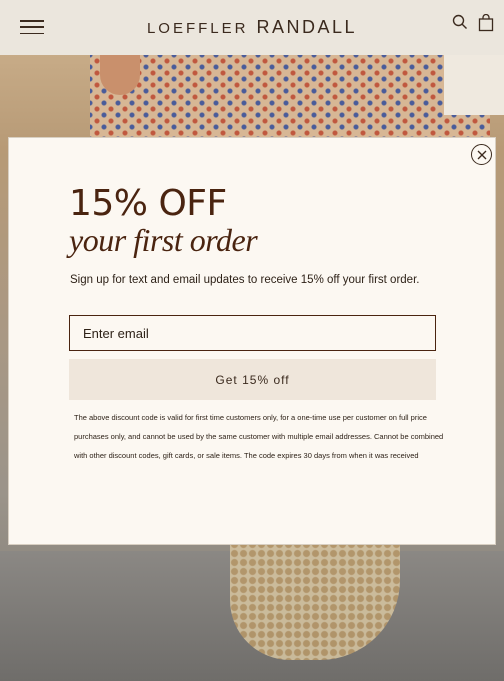 This screenshot has height=681, width=504. Describe the element at coordinates (163, 240) in the screenshot. I see `popup-subheadline: your first order` at that location.